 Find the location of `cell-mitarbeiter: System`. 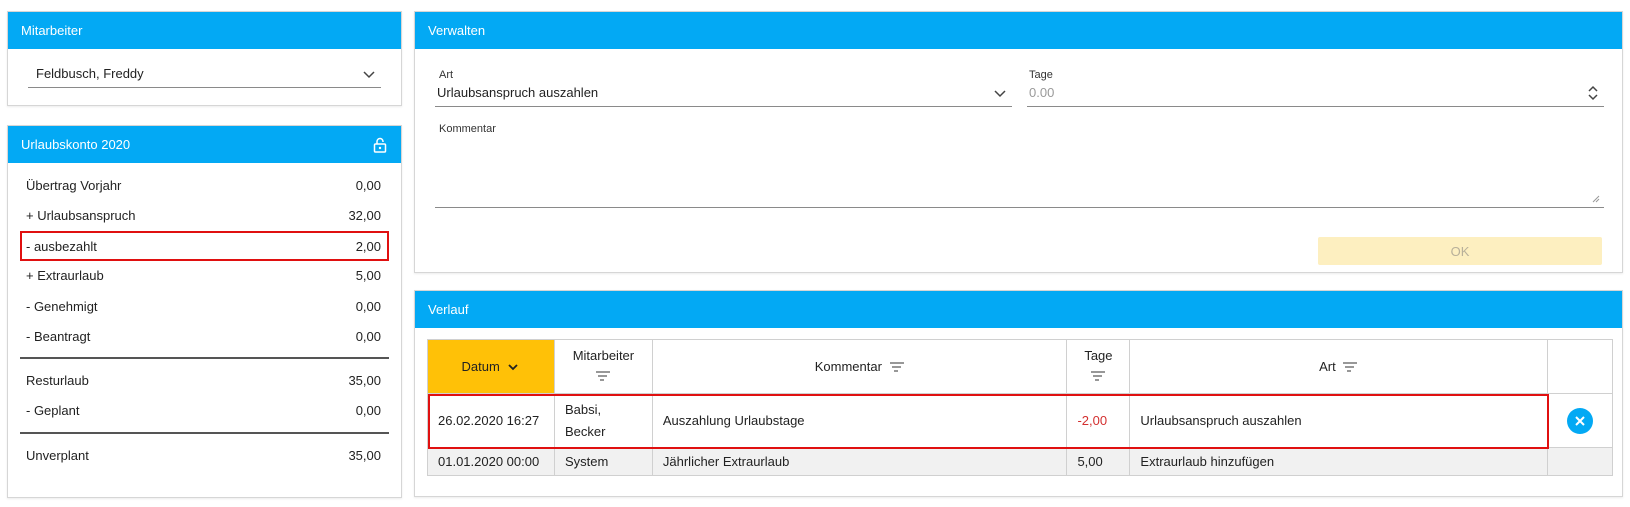

cell-mitarbeiter: System is located at coordinates (603, 461).